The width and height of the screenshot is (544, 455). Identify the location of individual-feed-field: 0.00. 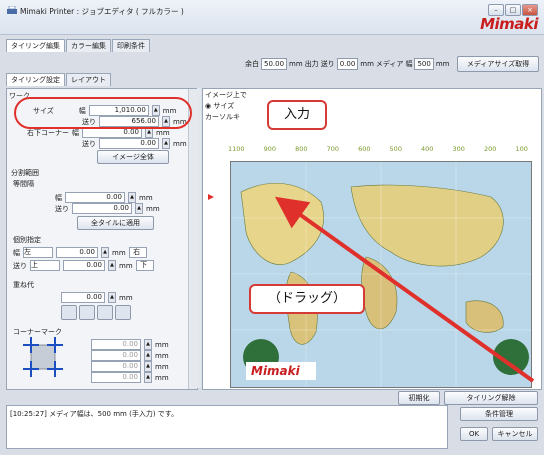
(84, 265).